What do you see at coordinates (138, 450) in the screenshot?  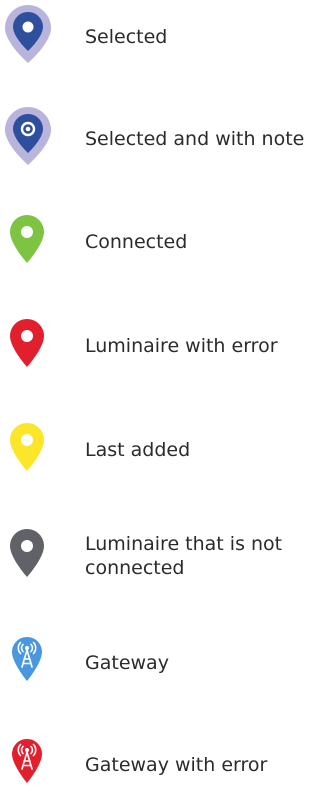 I see `legend-label-last-added: Last added` at bounding box center [138, 450].